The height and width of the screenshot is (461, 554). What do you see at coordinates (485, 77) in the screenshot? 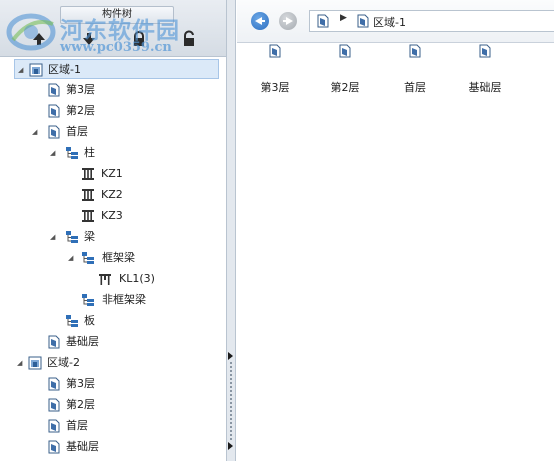
I see `content-item-floor: 基础层` at bounding box center [485, 77].